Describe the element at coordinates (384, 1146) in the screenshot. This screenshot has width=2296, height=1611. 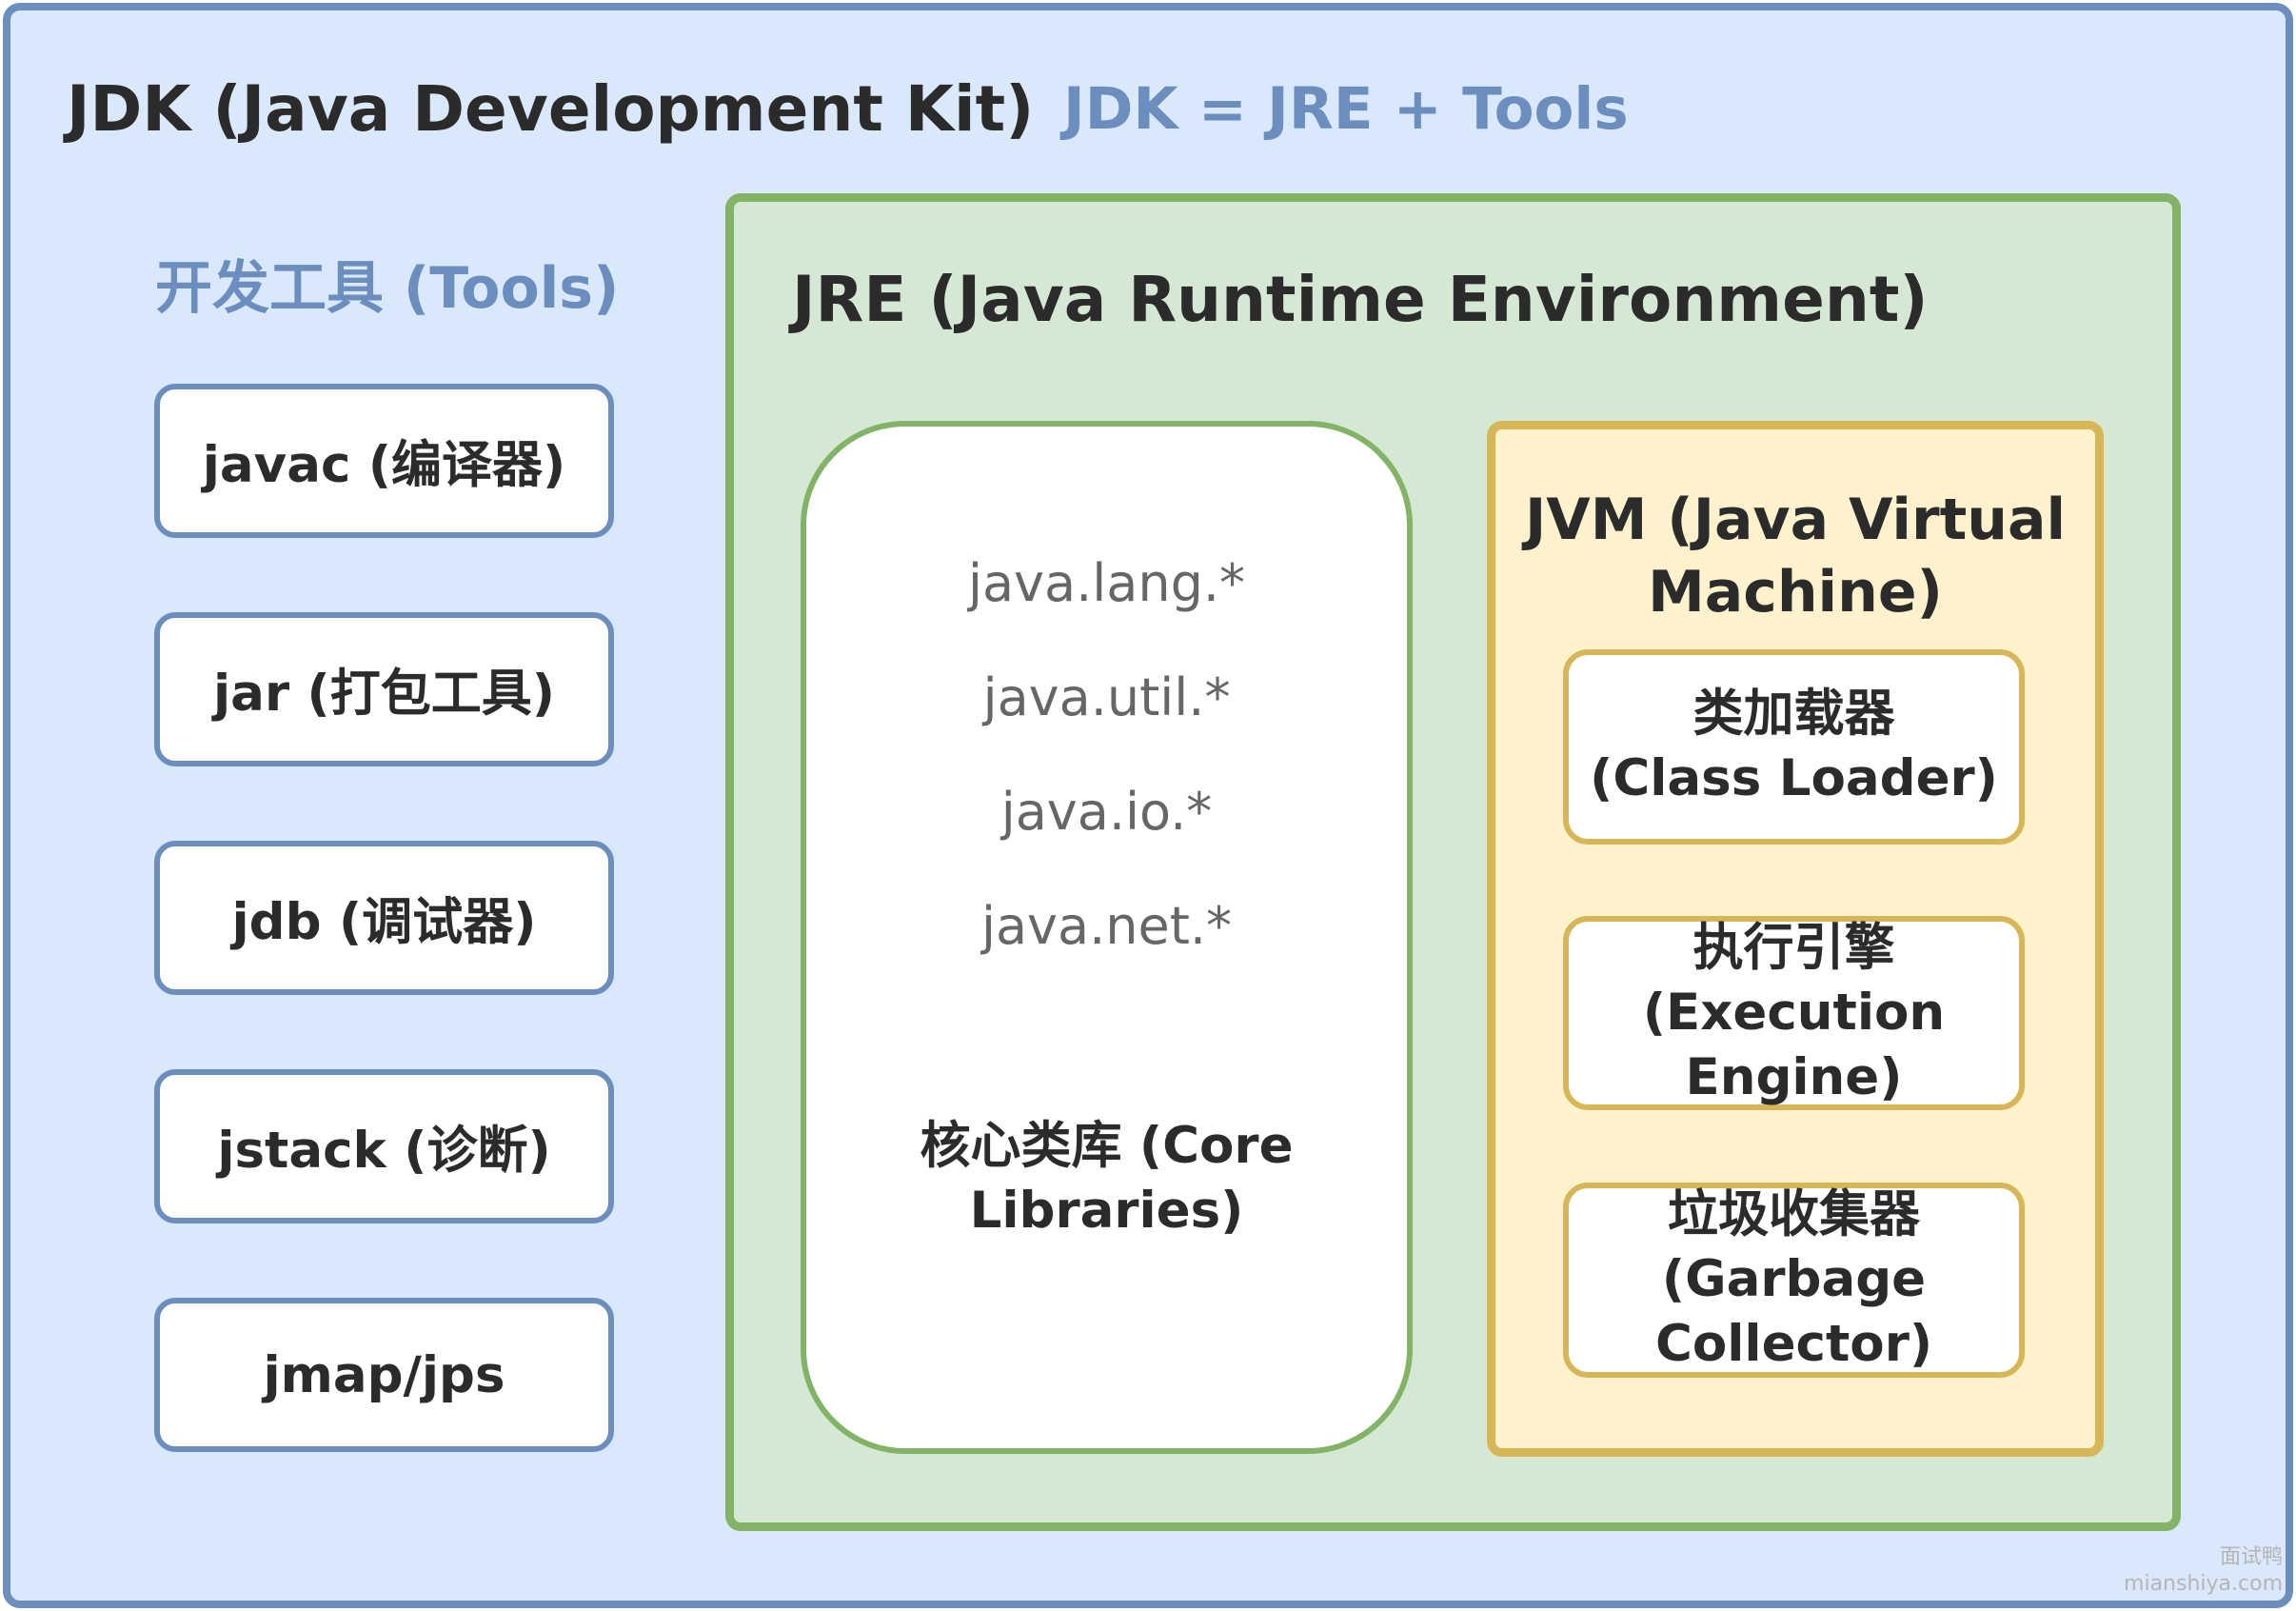
I see `tool-box-jstack: jstack (诊断)` at that location.